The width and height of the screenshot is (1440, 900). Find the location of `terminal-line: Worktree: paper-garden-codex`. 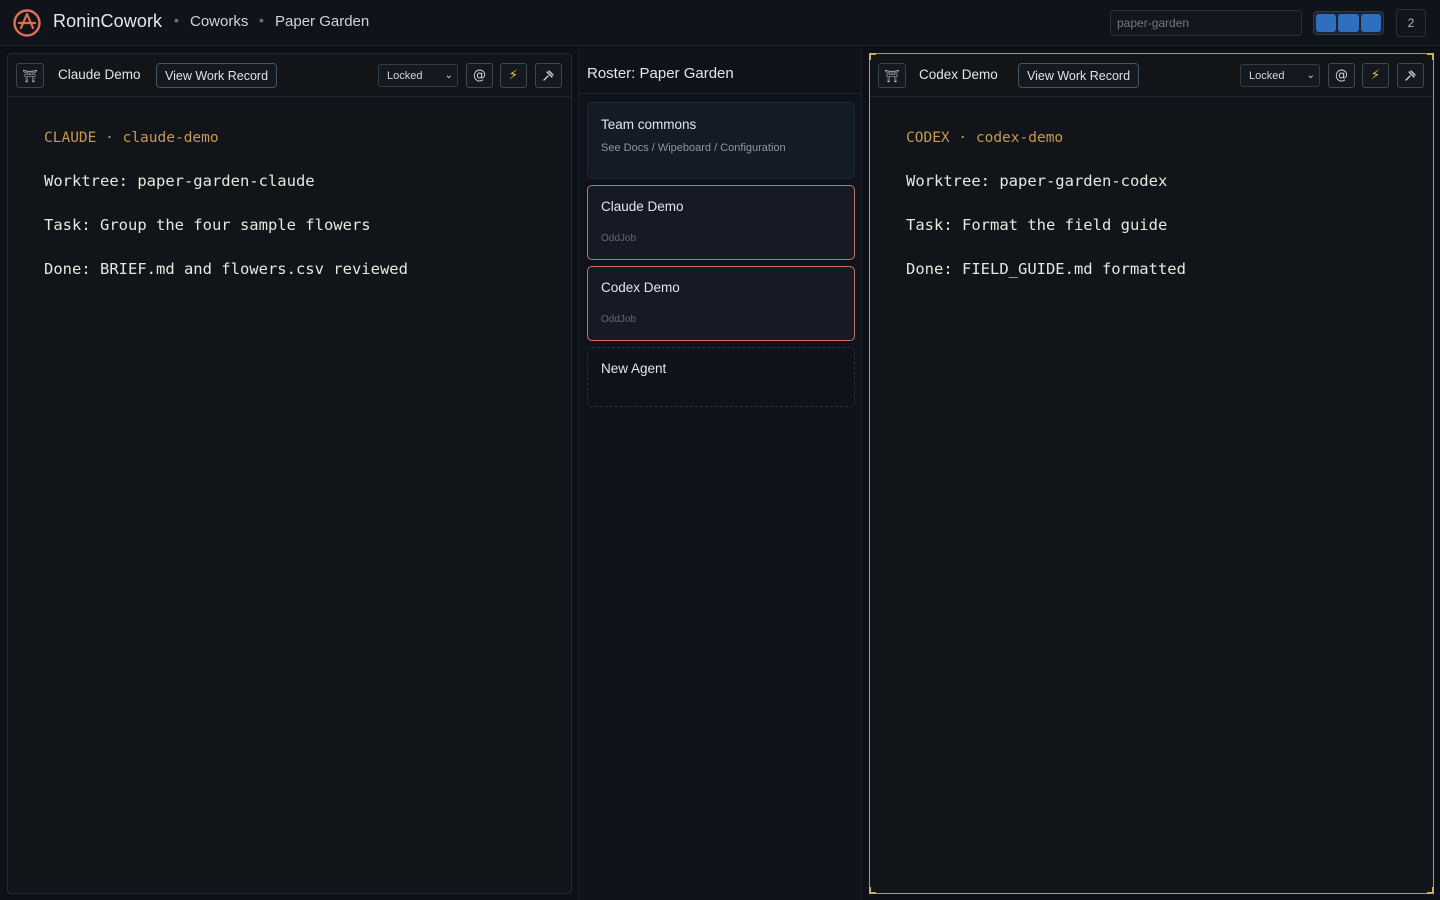

terminal-line: Worktree: paper-garden-codex is located at coordinates (1037, 181).